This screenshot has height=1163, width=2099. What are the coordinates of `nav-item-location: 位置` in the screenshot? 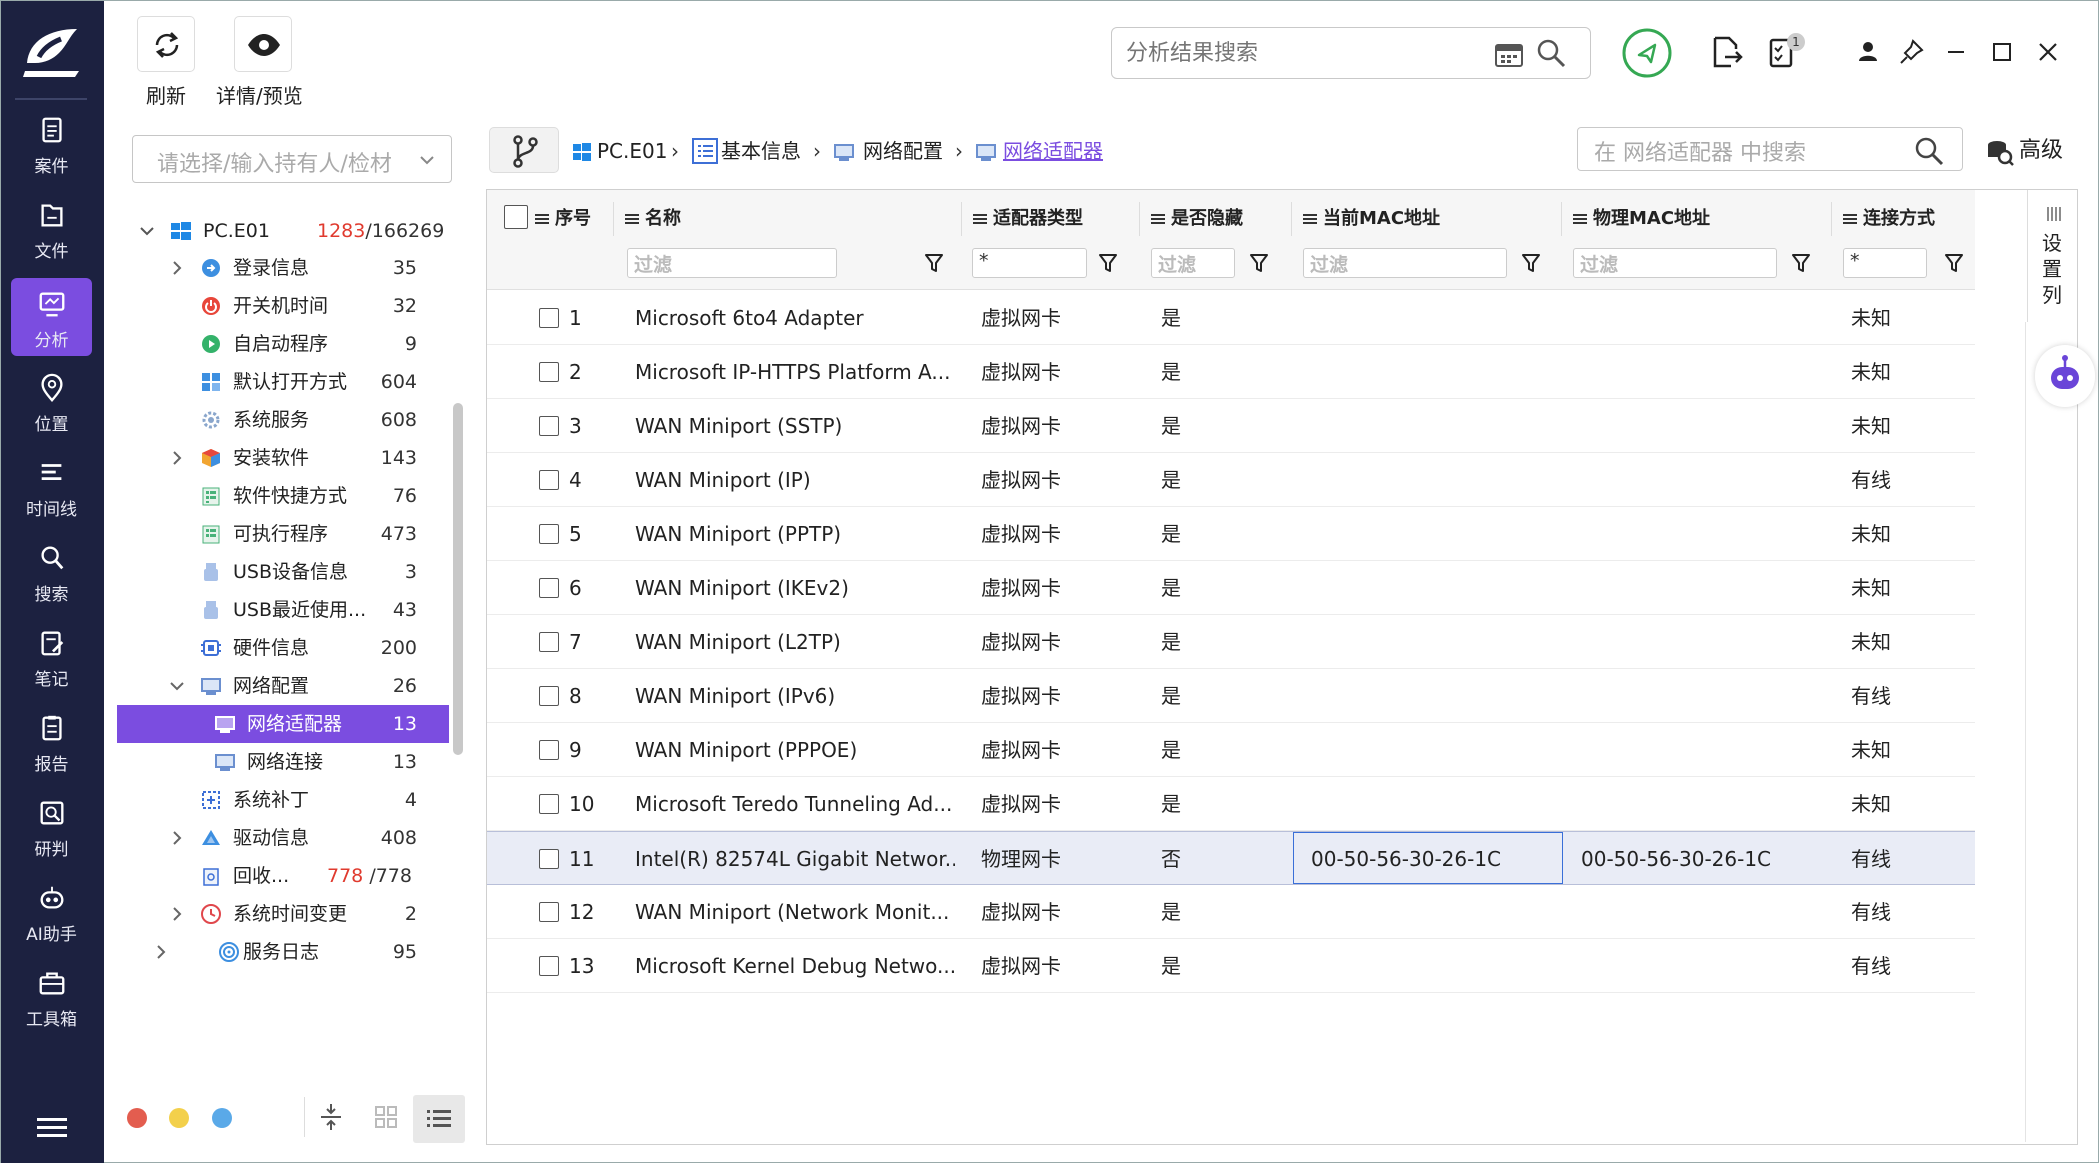 It's located at (51, 401).